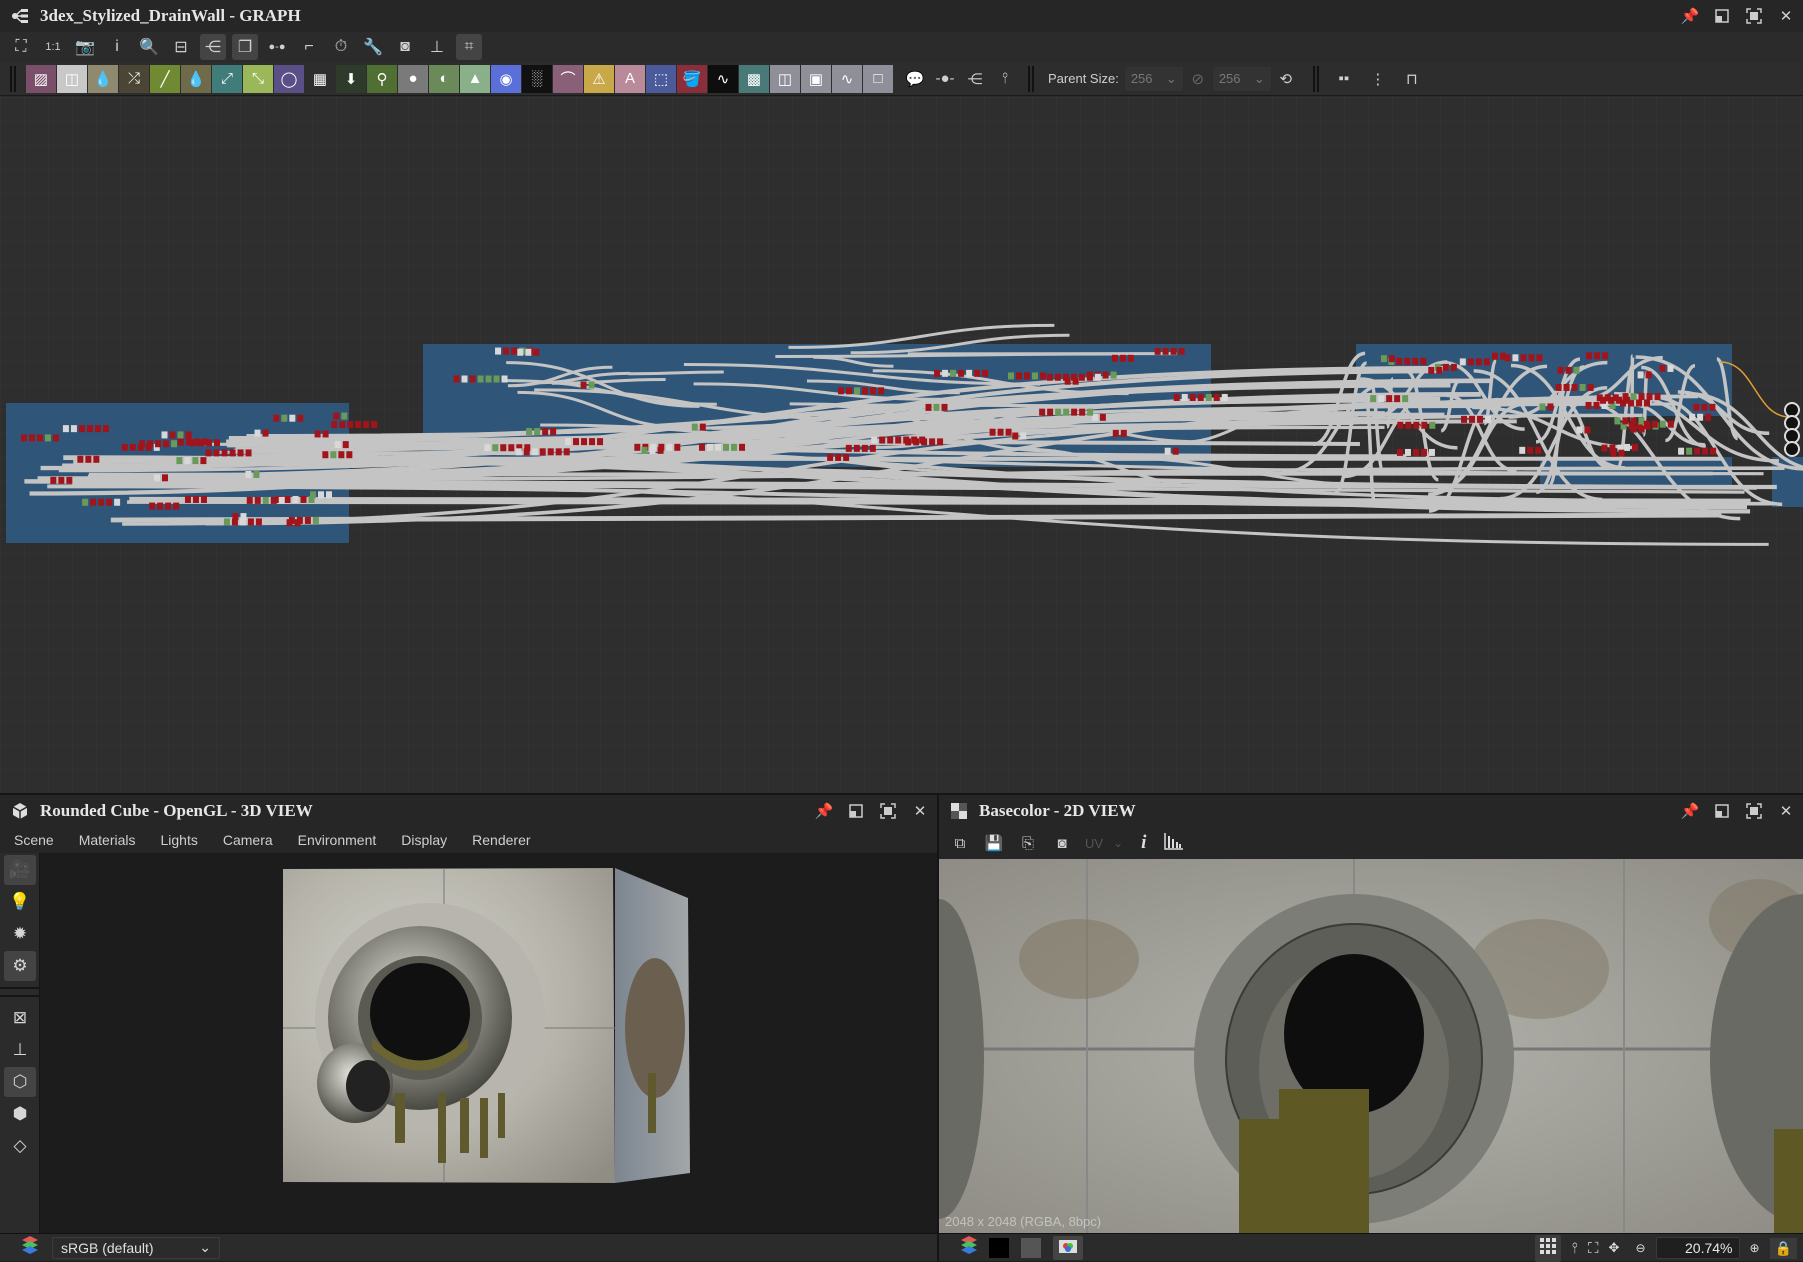 This screenshot has width=1803, height=1262. What do you see at coordinates (277, 47) in the screenshot?
I see `connection-icon: ●-●` at bounding box center [277, 47].